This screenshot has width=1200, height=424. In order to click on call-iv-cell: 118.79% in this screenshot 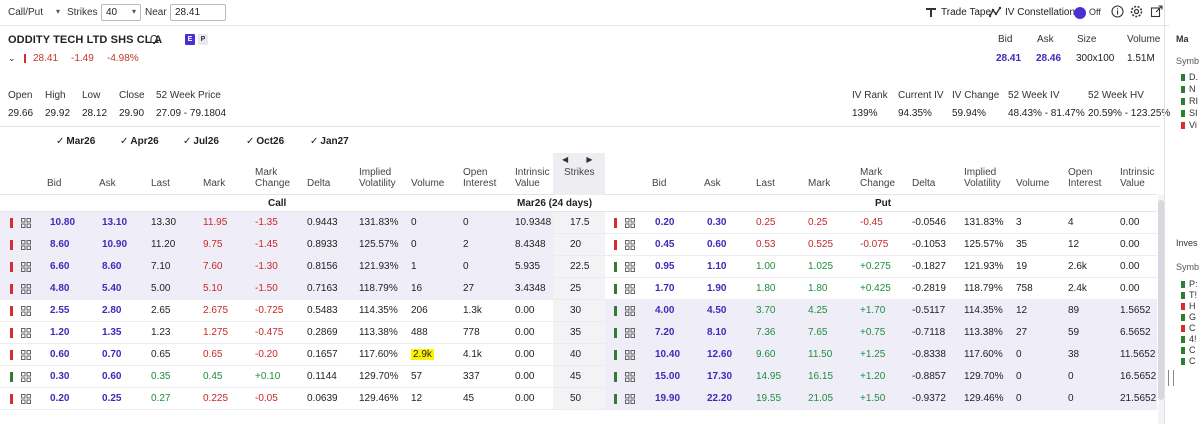, I will do `click(378, 288)`.